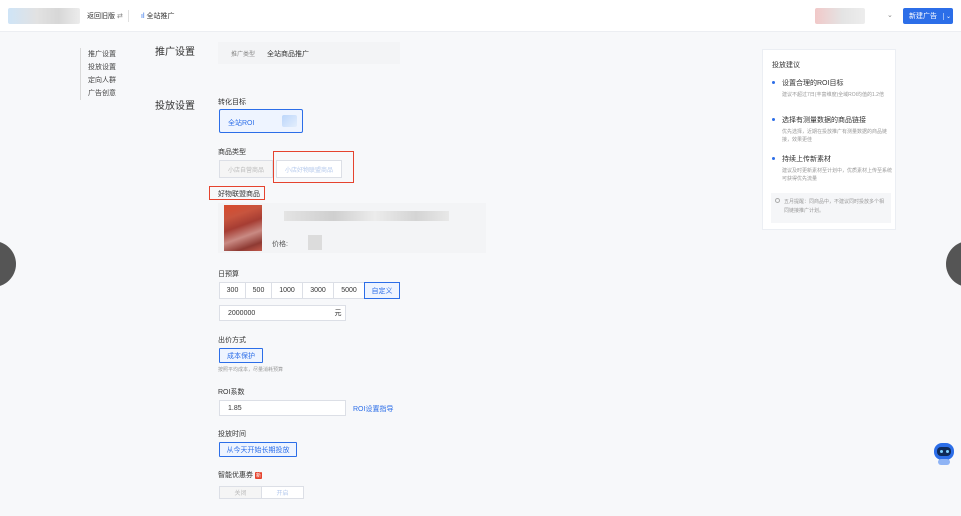 The width and height of the screenshot is (961, 516). I want to click on tip-item: 持续上传新素材 建议及时更新素材至计划中，优质素材上传至系统可获得优先流量, so click(833, 168).